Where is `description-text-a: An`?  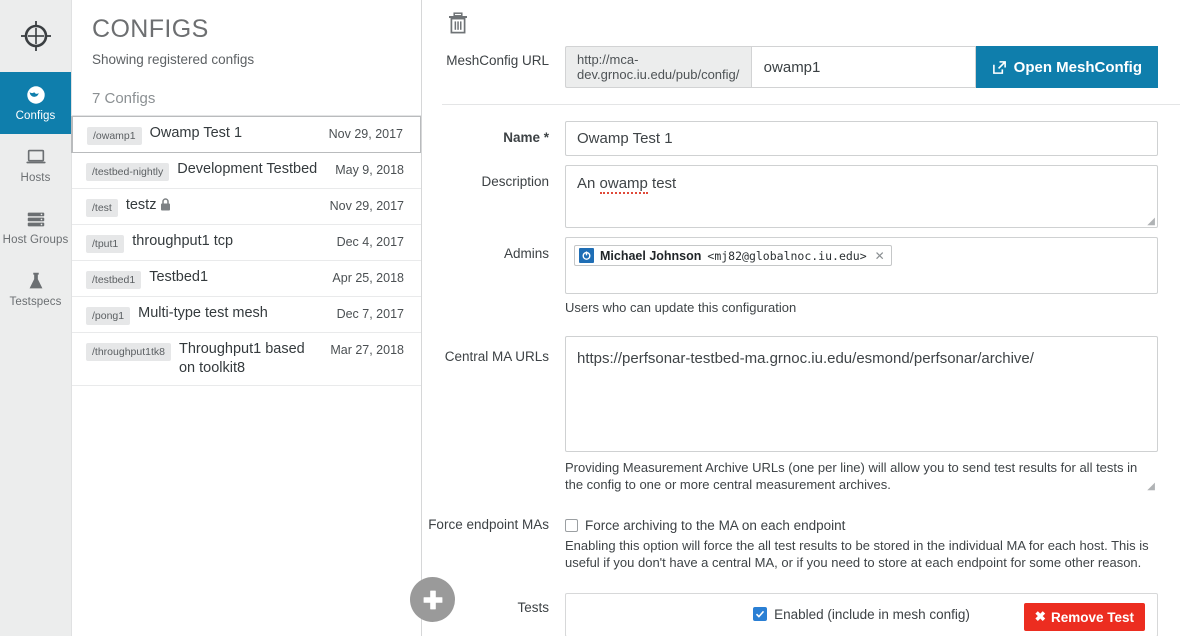
description-text-a: An is located at coordinates (588, 183).